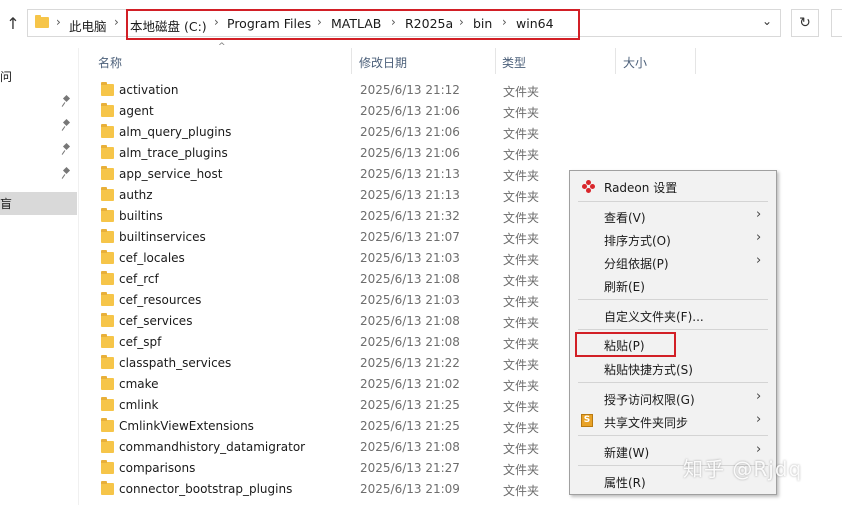 The image size is (842, 505). I want to click on file-name: commandhistory_datamigrator, so click(212, 447).